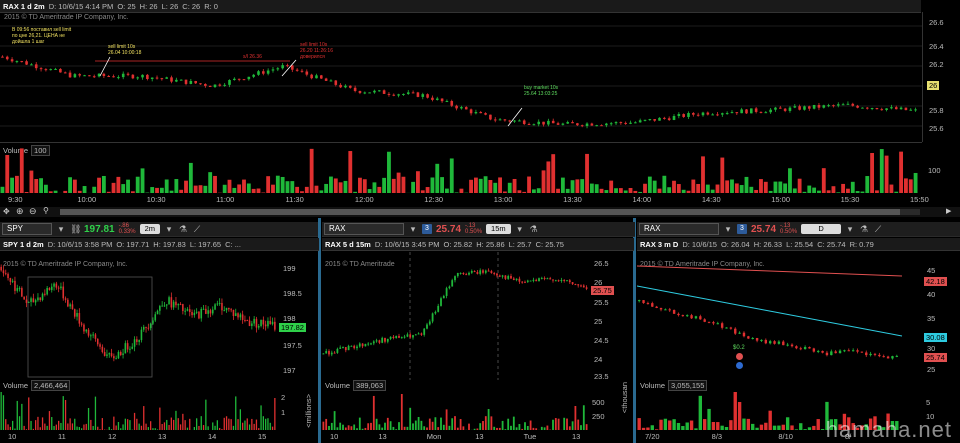  I want to click on zoom-out-icon: ⊖, so click(33, 211).